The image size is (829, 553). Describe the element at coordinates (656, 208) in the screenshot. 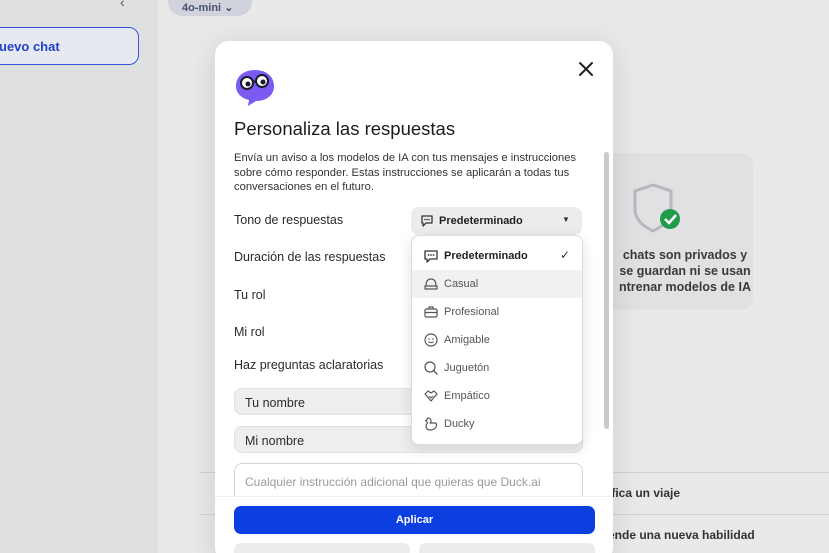

I see `shield-icon` at that location.